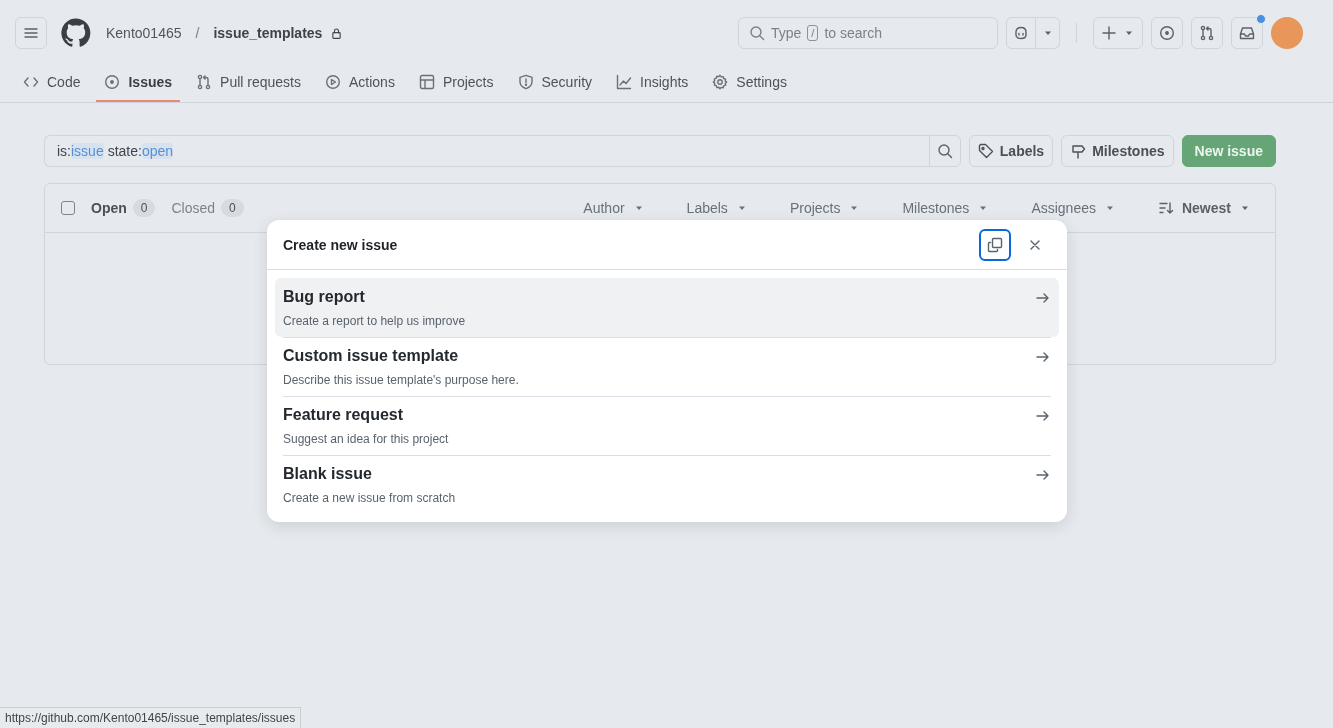  I want to click on menu-icon, so click(31, 33).